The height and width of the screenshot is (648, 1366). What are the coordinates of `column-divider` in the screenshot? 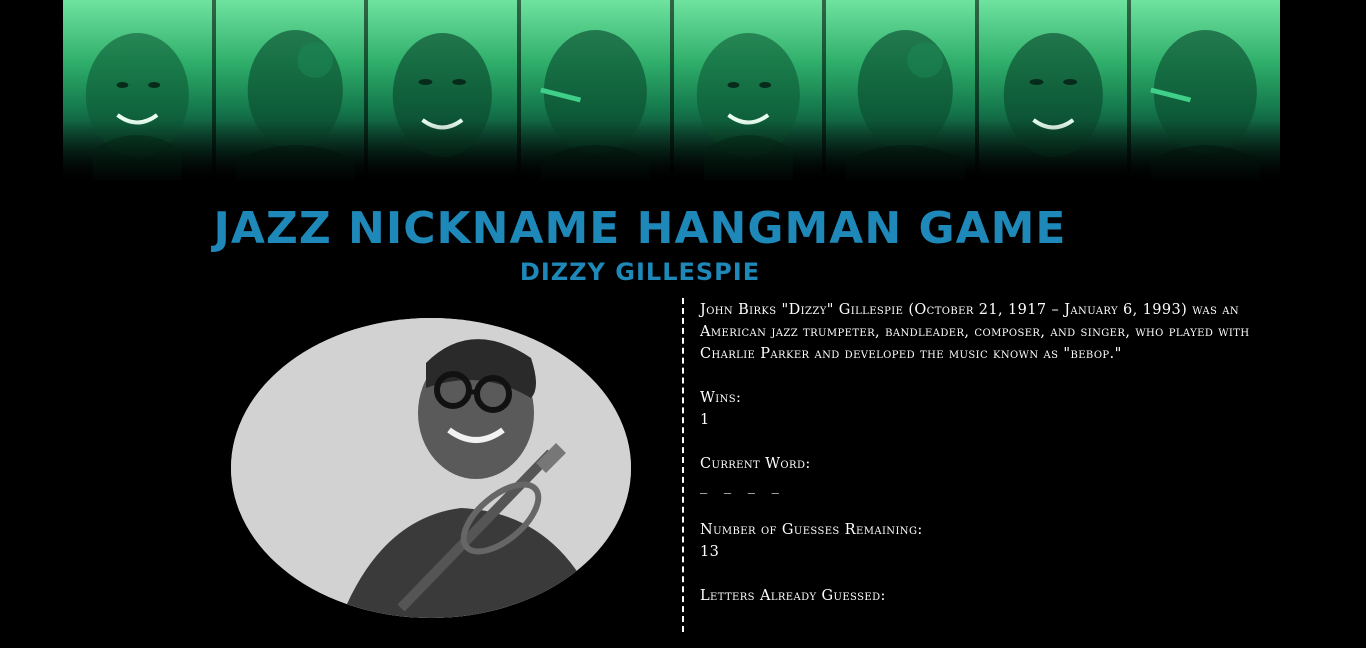 It's located at (683, 465).